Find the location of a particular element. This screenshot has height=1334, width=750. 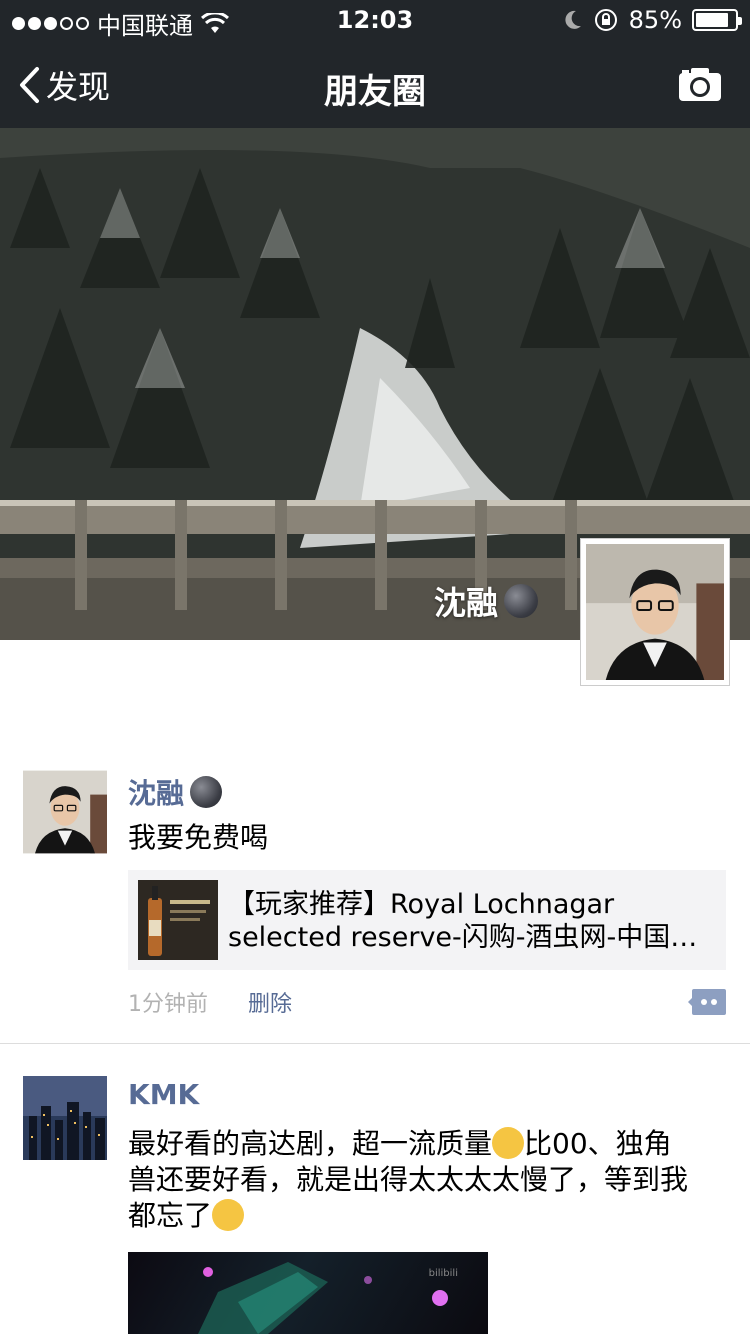

video-thumbnail: bilibili is located at coordinates (308, 1293).